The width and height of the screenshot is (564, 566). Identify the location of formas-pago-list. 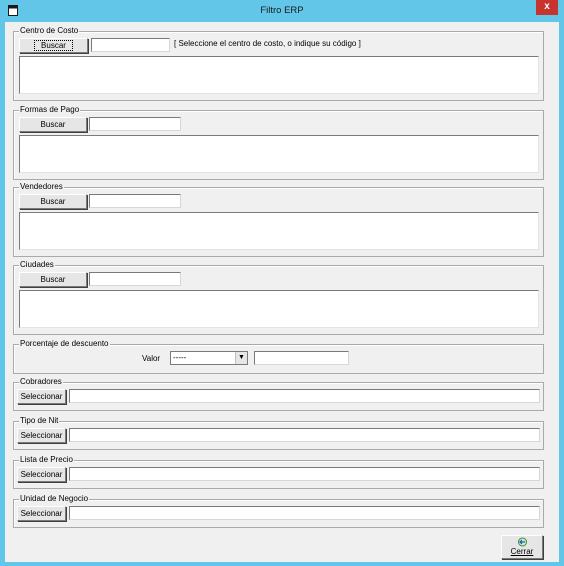
(279, 154).